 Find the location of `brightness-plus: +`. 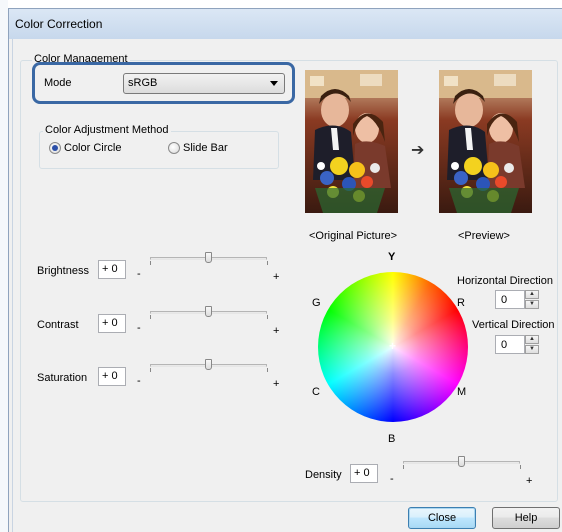

brightness-plus: + is located at coordinates (276, 277).